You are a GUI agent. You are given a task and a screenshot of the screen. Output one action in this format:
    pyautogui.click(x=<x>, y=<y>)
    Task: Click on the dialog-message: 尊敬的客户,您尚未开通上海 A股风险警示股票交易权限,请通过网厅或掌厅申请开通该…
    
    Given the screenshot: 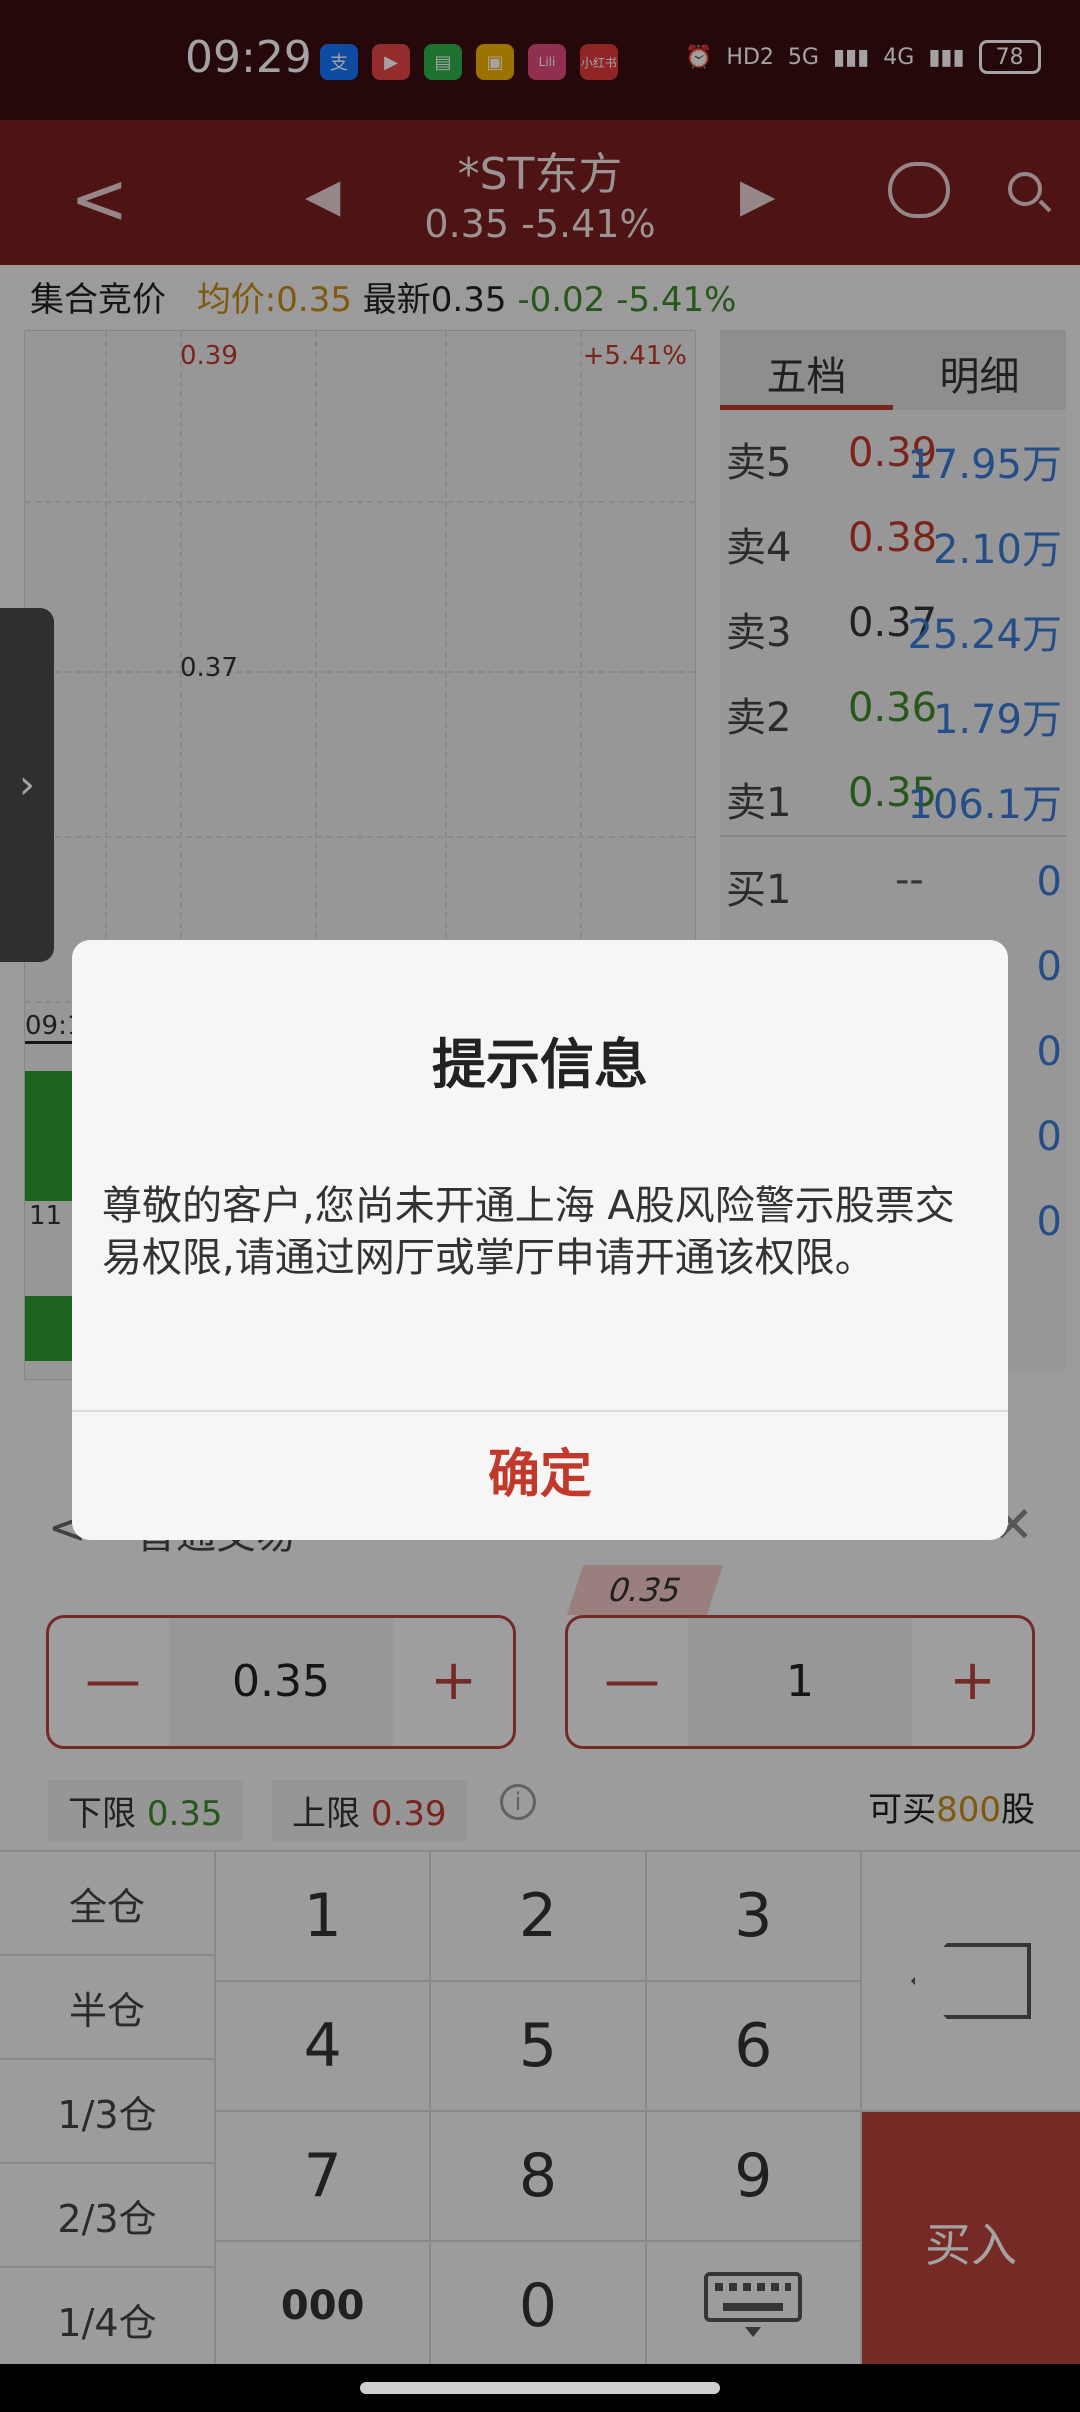 What is the action you would take?
    pyautogui.click(x=528, y=1232)
    